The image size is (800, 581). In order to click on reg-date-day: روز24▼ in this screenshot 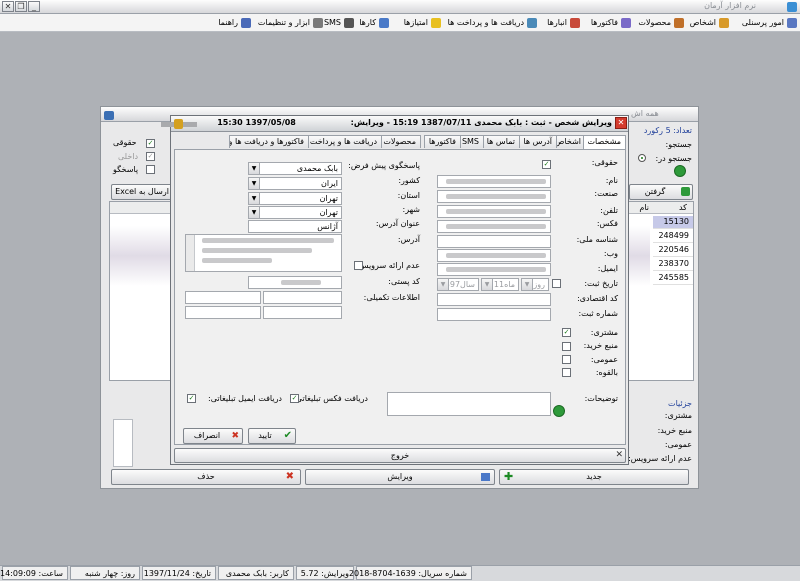, I will do `click(535, 284)`.